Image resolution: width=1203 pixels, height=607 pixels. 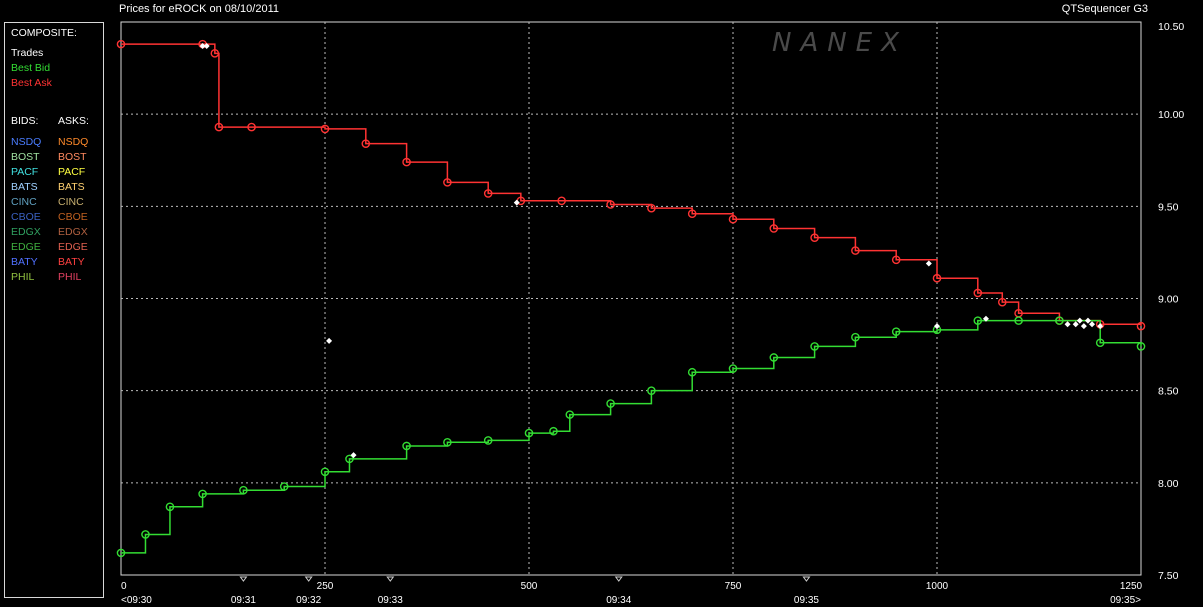 I want to click on x-tick-label: 500, so click(x=529, y=586).